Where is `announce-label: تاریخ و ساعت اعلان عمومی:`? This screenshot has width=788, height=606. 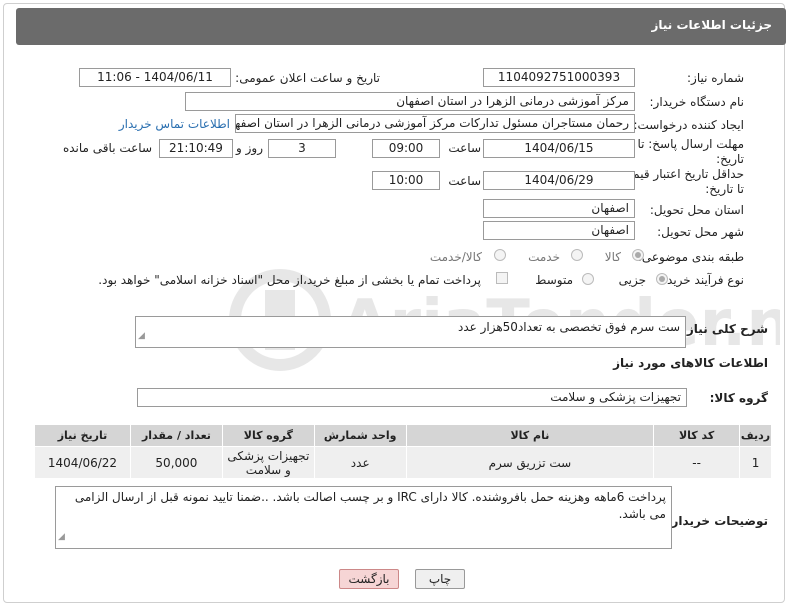 announce-label: تاریخ و ساعت اعلان عمومی: is located at coordinates (307, 78).